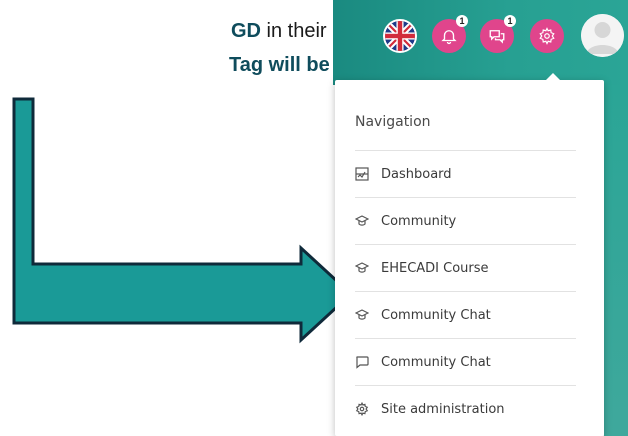  What do you see at coordinates (465, 173) in the screenshot?
I see `menu-item-dashboard: Dashboard` at bounding box center [465, 173].